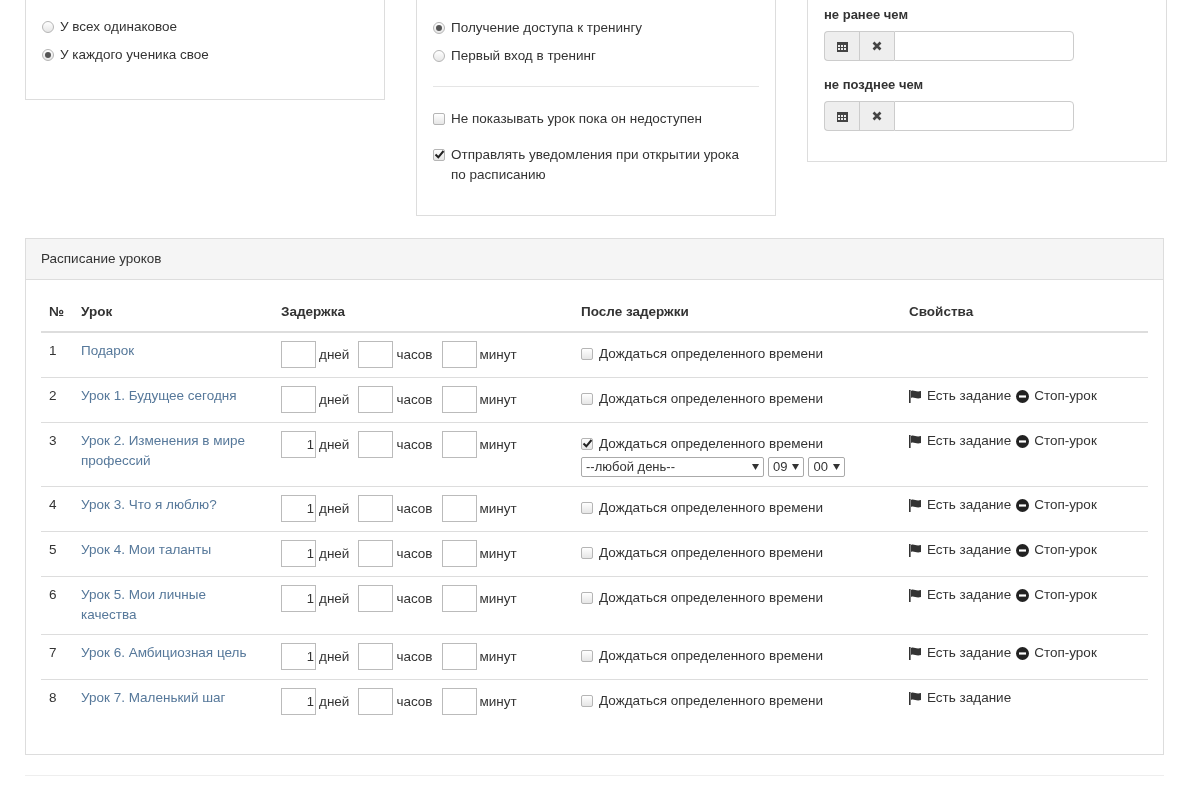  Describe the element at coordinates (826, 467) in the screenshot. I see `minute-select: 00` at that location.